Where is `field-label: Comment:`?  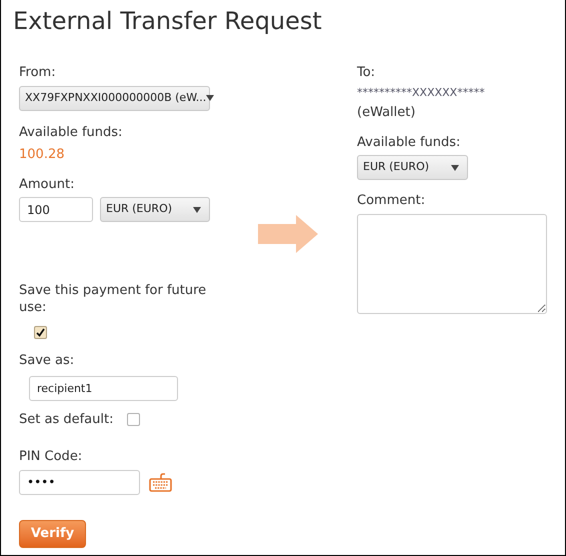 field-label: Comment: is located at coordinates (391, 201).